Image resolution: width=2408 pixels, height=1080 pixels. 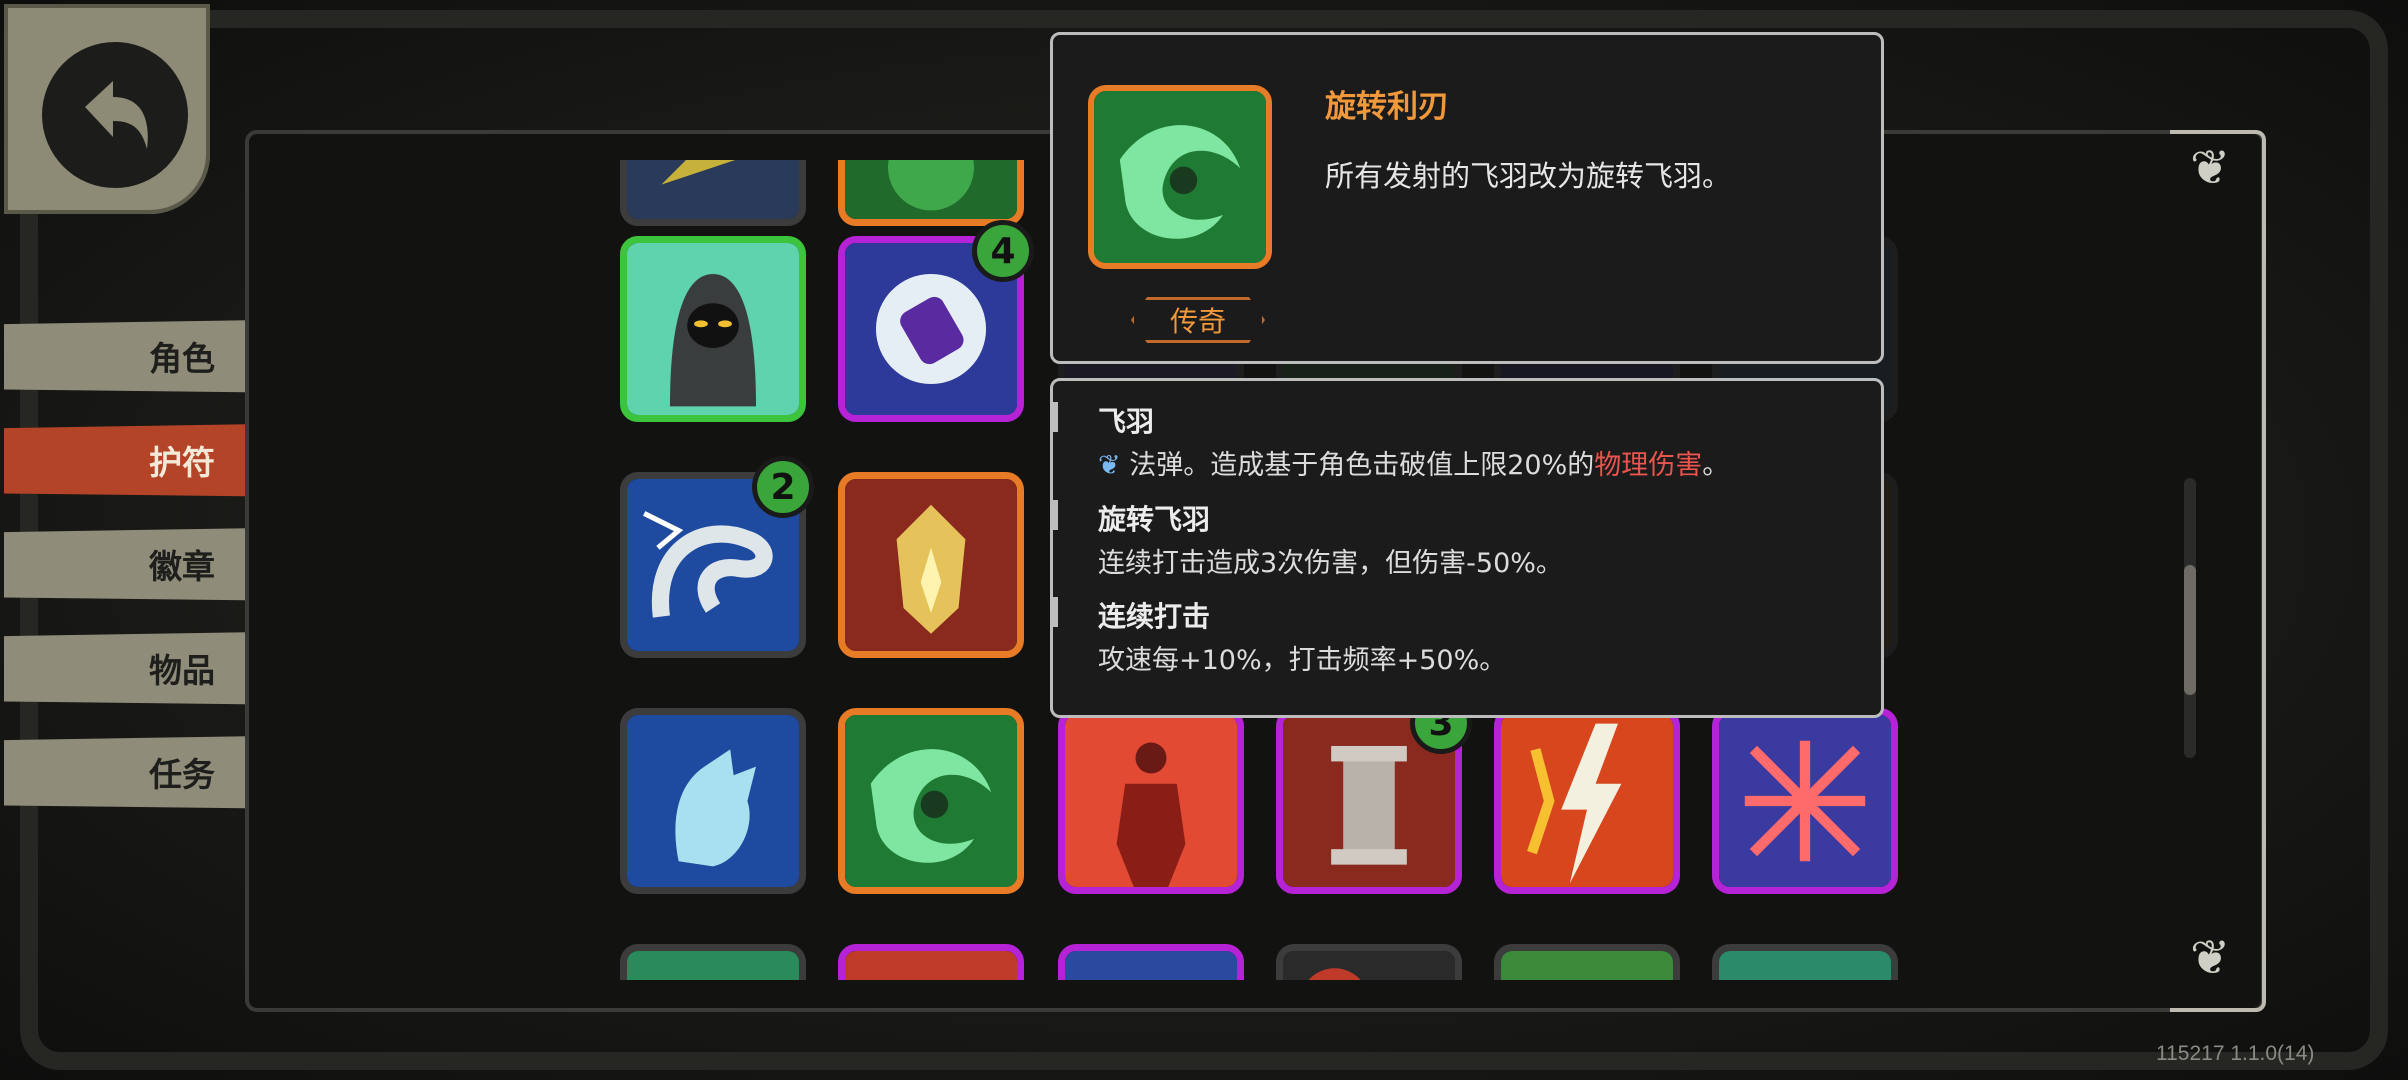 What do you see at coordinates (182, 670) in the screenshot?
I see `tab-label: 物品` at bounding box center [182, 670].